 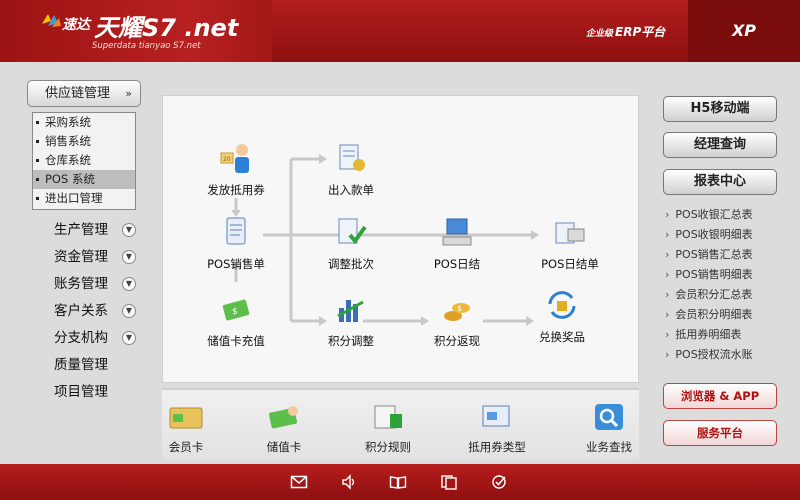 What do you see at coordinates (51, 20) in the screenshot?
I see `logo-mark-icon` at bounding box center [51, 20].